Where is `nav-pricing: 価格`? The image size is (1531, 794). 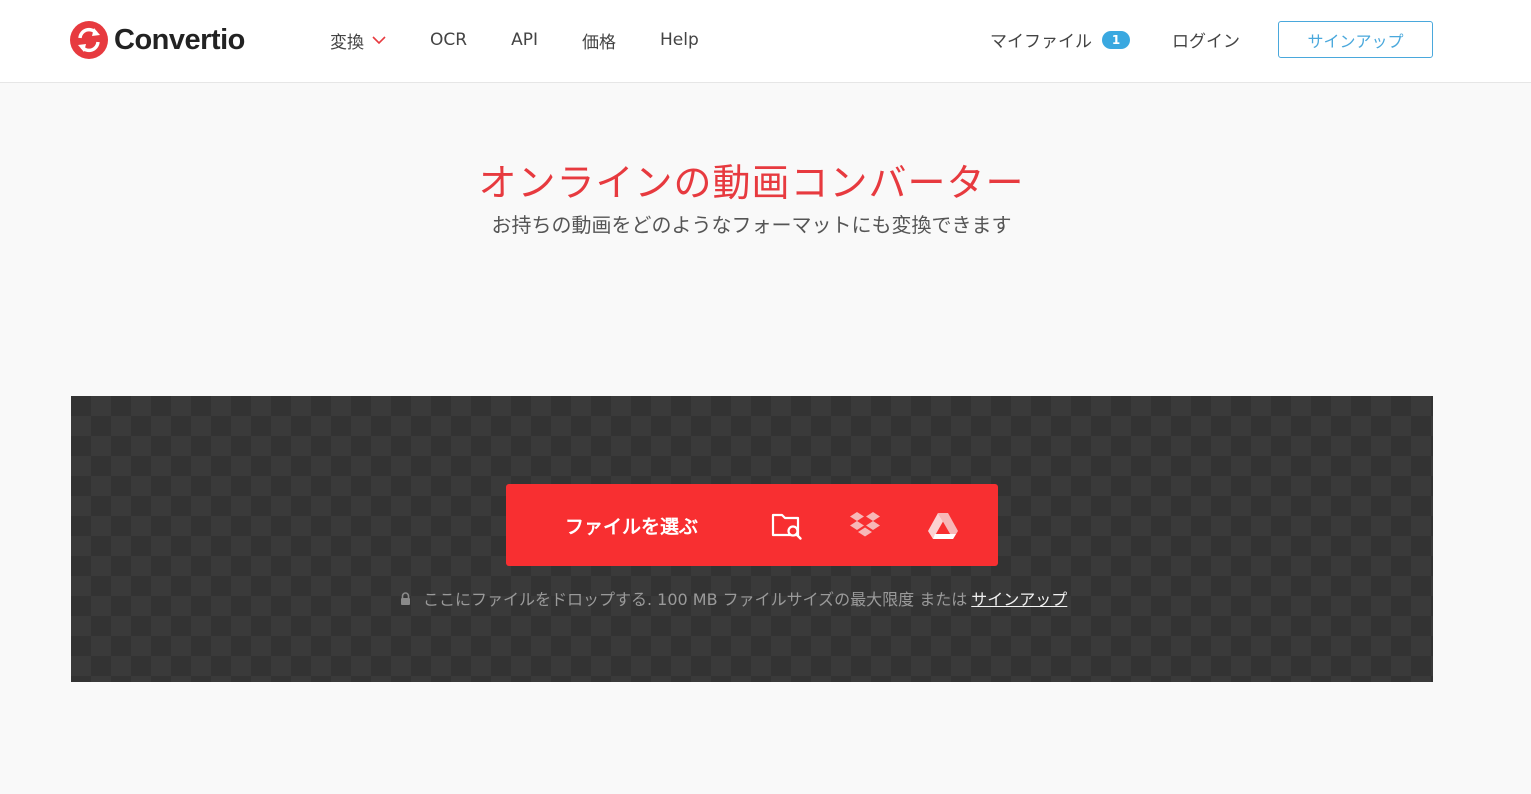
nav-pricing: 価格 is located at coordinates (599, 40).